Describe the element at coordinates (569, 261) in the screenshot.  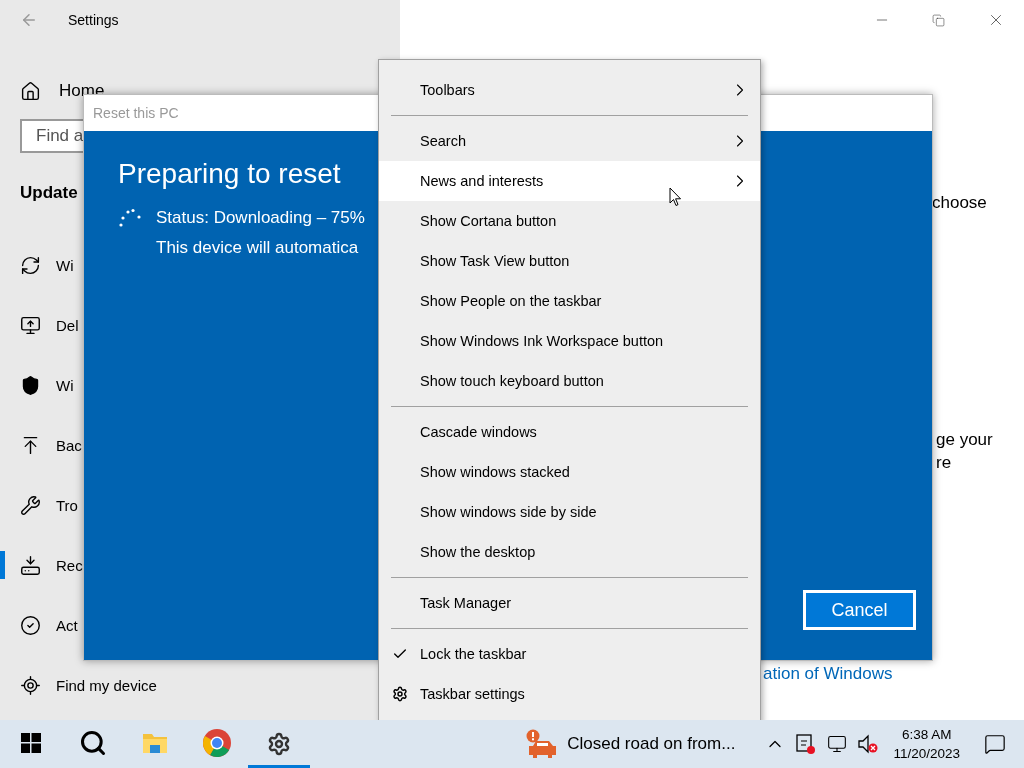
I see `menu-item: Show Task View button` at that location.